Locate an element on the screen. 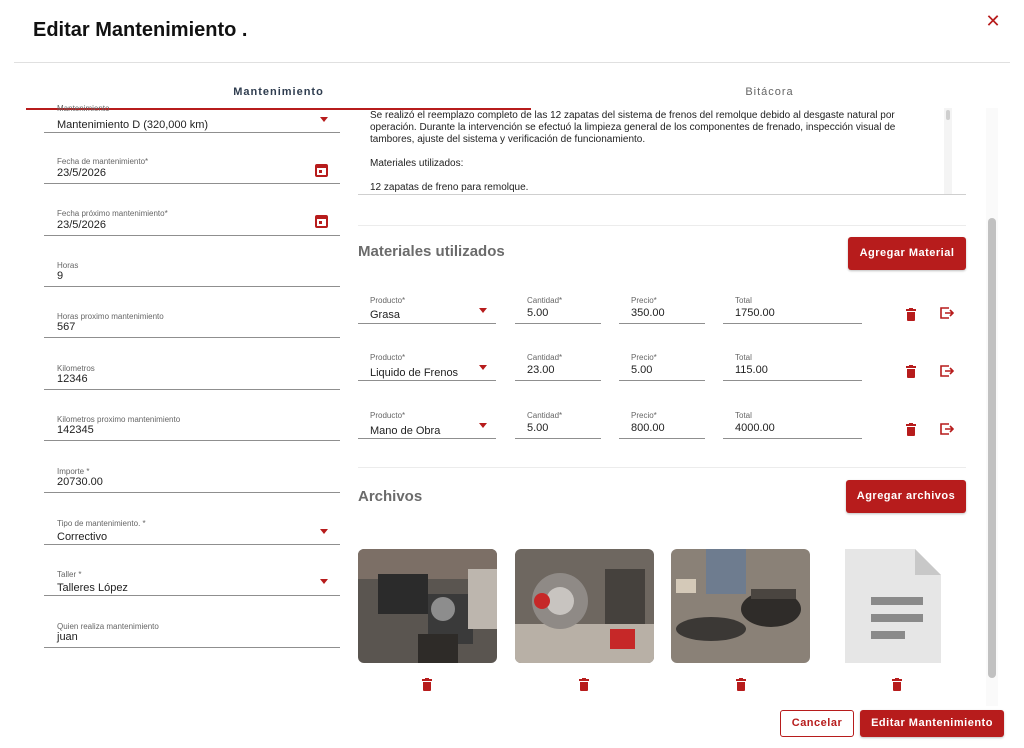 The image size is (1024, 748). total-field: Total 4000.00 is located at coordinates (792, 425).